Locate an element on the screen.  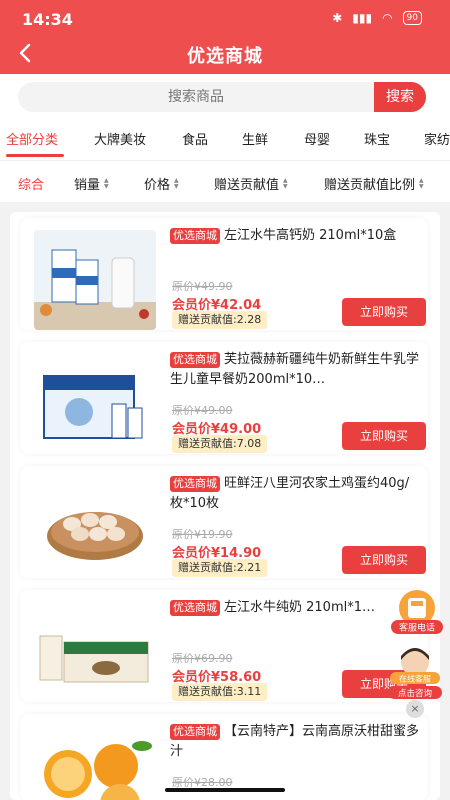
app-header: 14:34 ✱ ▮▮▮ ◠ 90 优选商城 is located at coordinates (225, 37).